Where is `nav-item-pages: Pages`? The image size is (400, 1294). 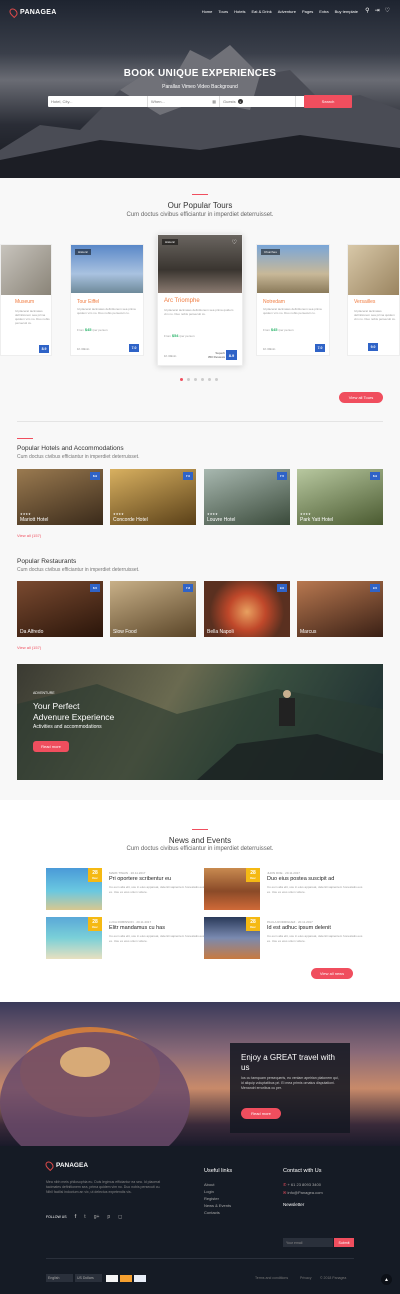 nav-item-pages: Pages is located at coordinates (307, 11).